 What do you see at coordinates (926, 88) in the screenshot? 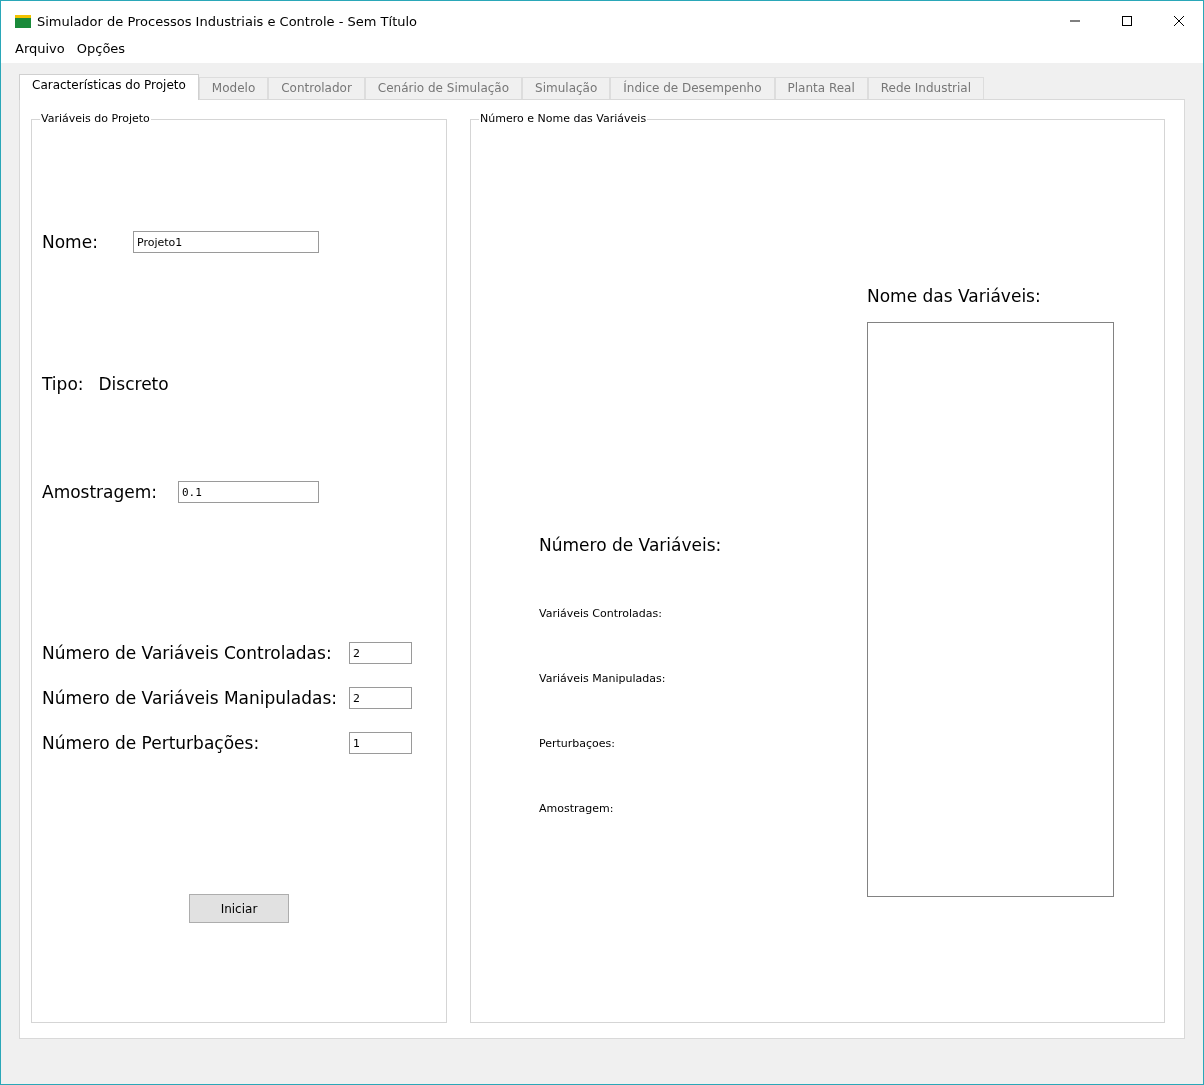
I see `tab: Rede Industrial` at bounding box center [926, 88].